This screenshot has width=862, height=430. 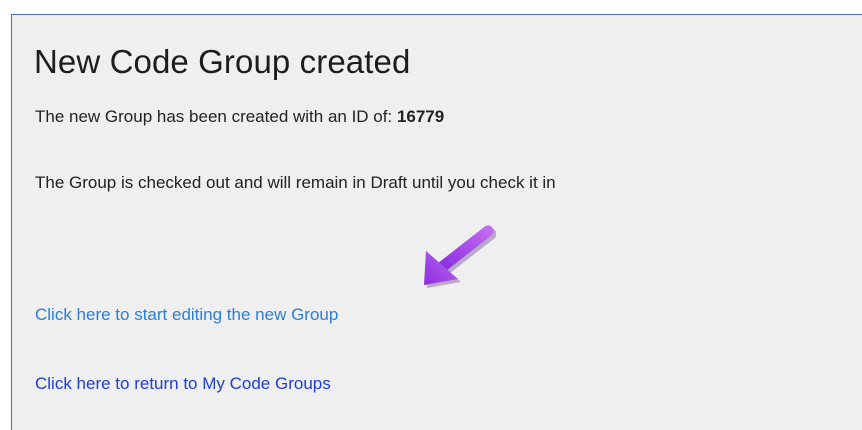 I want to click on page-title: New Code Group created, so click(x=222, y=61).